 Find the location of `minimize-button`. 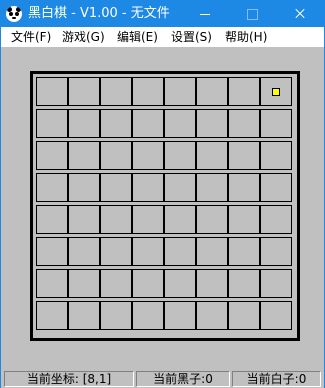

minimize-button is located at coordinates (205, 14).